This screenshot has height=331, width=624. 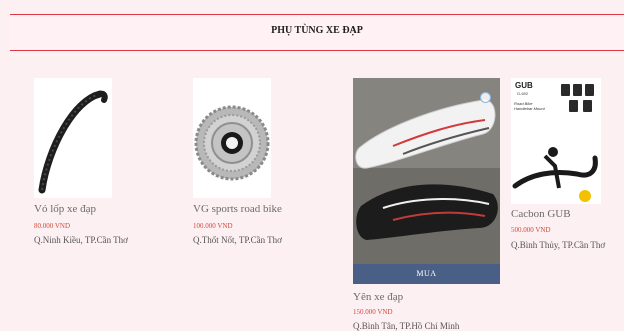 I want to click on bicycle-tire-icon, so click(x=73, y=142).